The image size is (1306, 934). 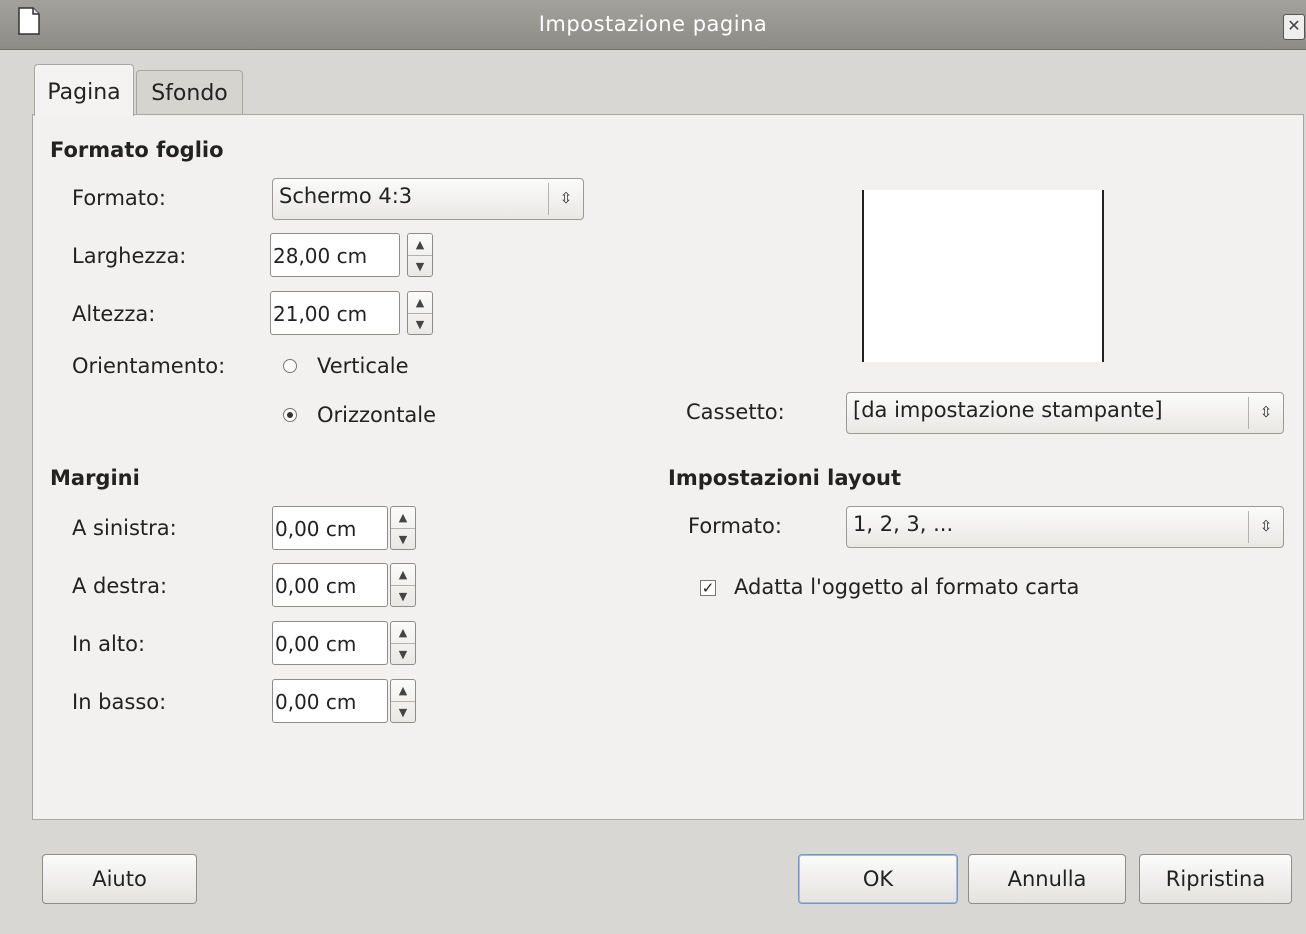 What do you see at coordinates (320, 314) in the screenshot?
I see `height-value: 21,00 cm` at bounding box center [320, 314].